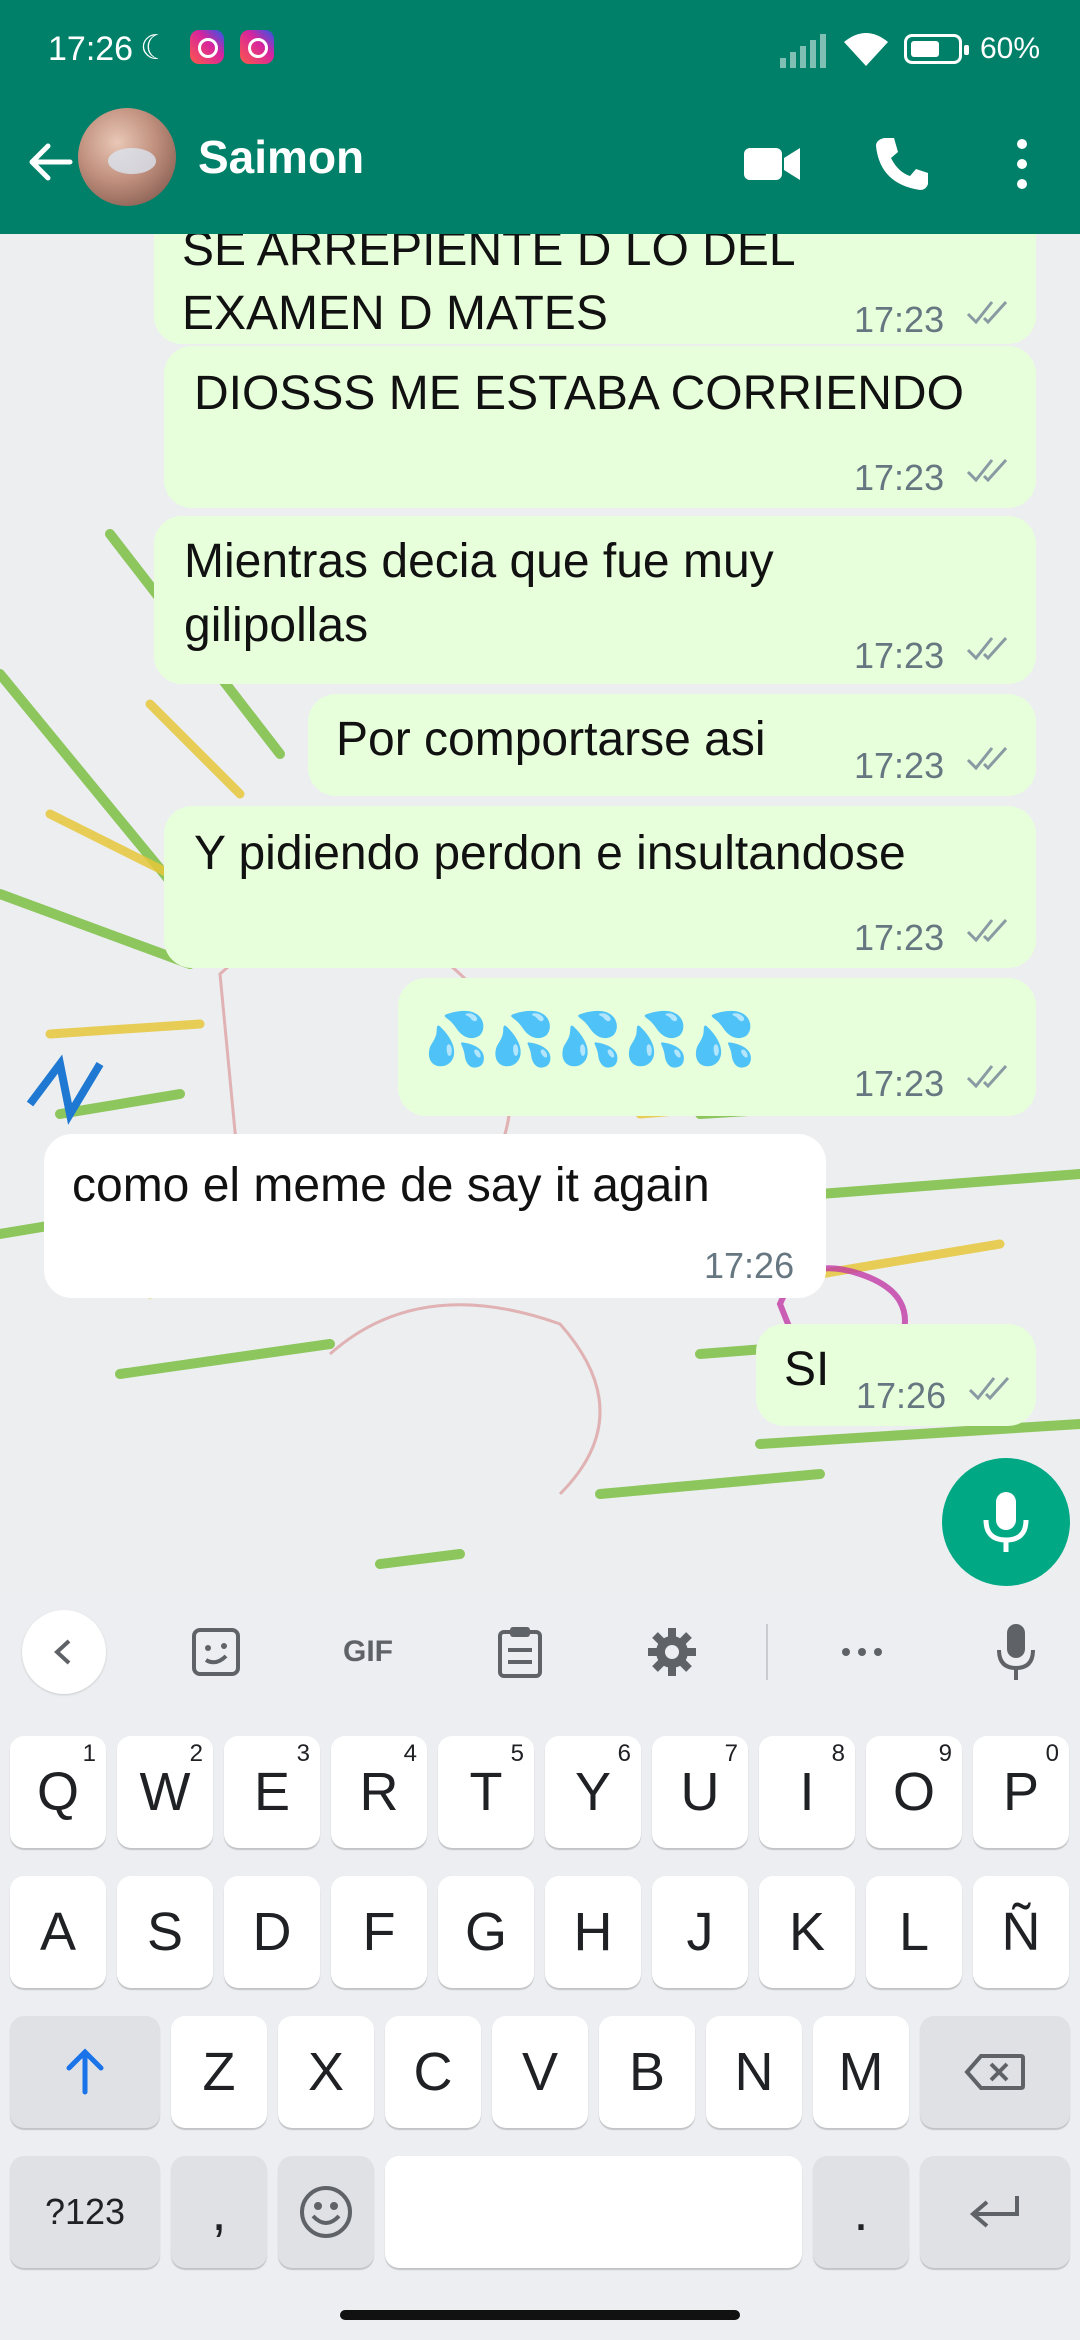 Image resolution: width=1080 pixels, height=2340 pixels. Describe the element at coordinates (326, 2212) in the screenshot. I see `emoji-key` at that location.